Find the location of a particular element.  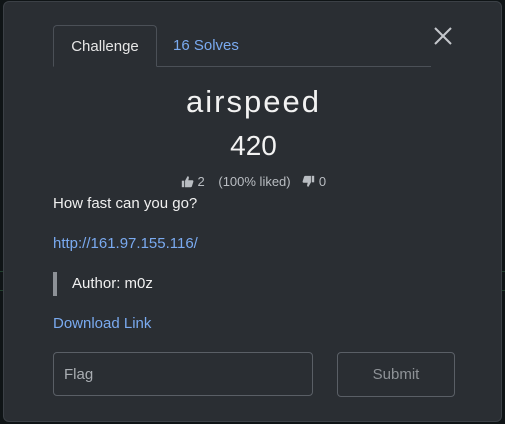

dislike-count: 0 is located at coordinates (322, 182).